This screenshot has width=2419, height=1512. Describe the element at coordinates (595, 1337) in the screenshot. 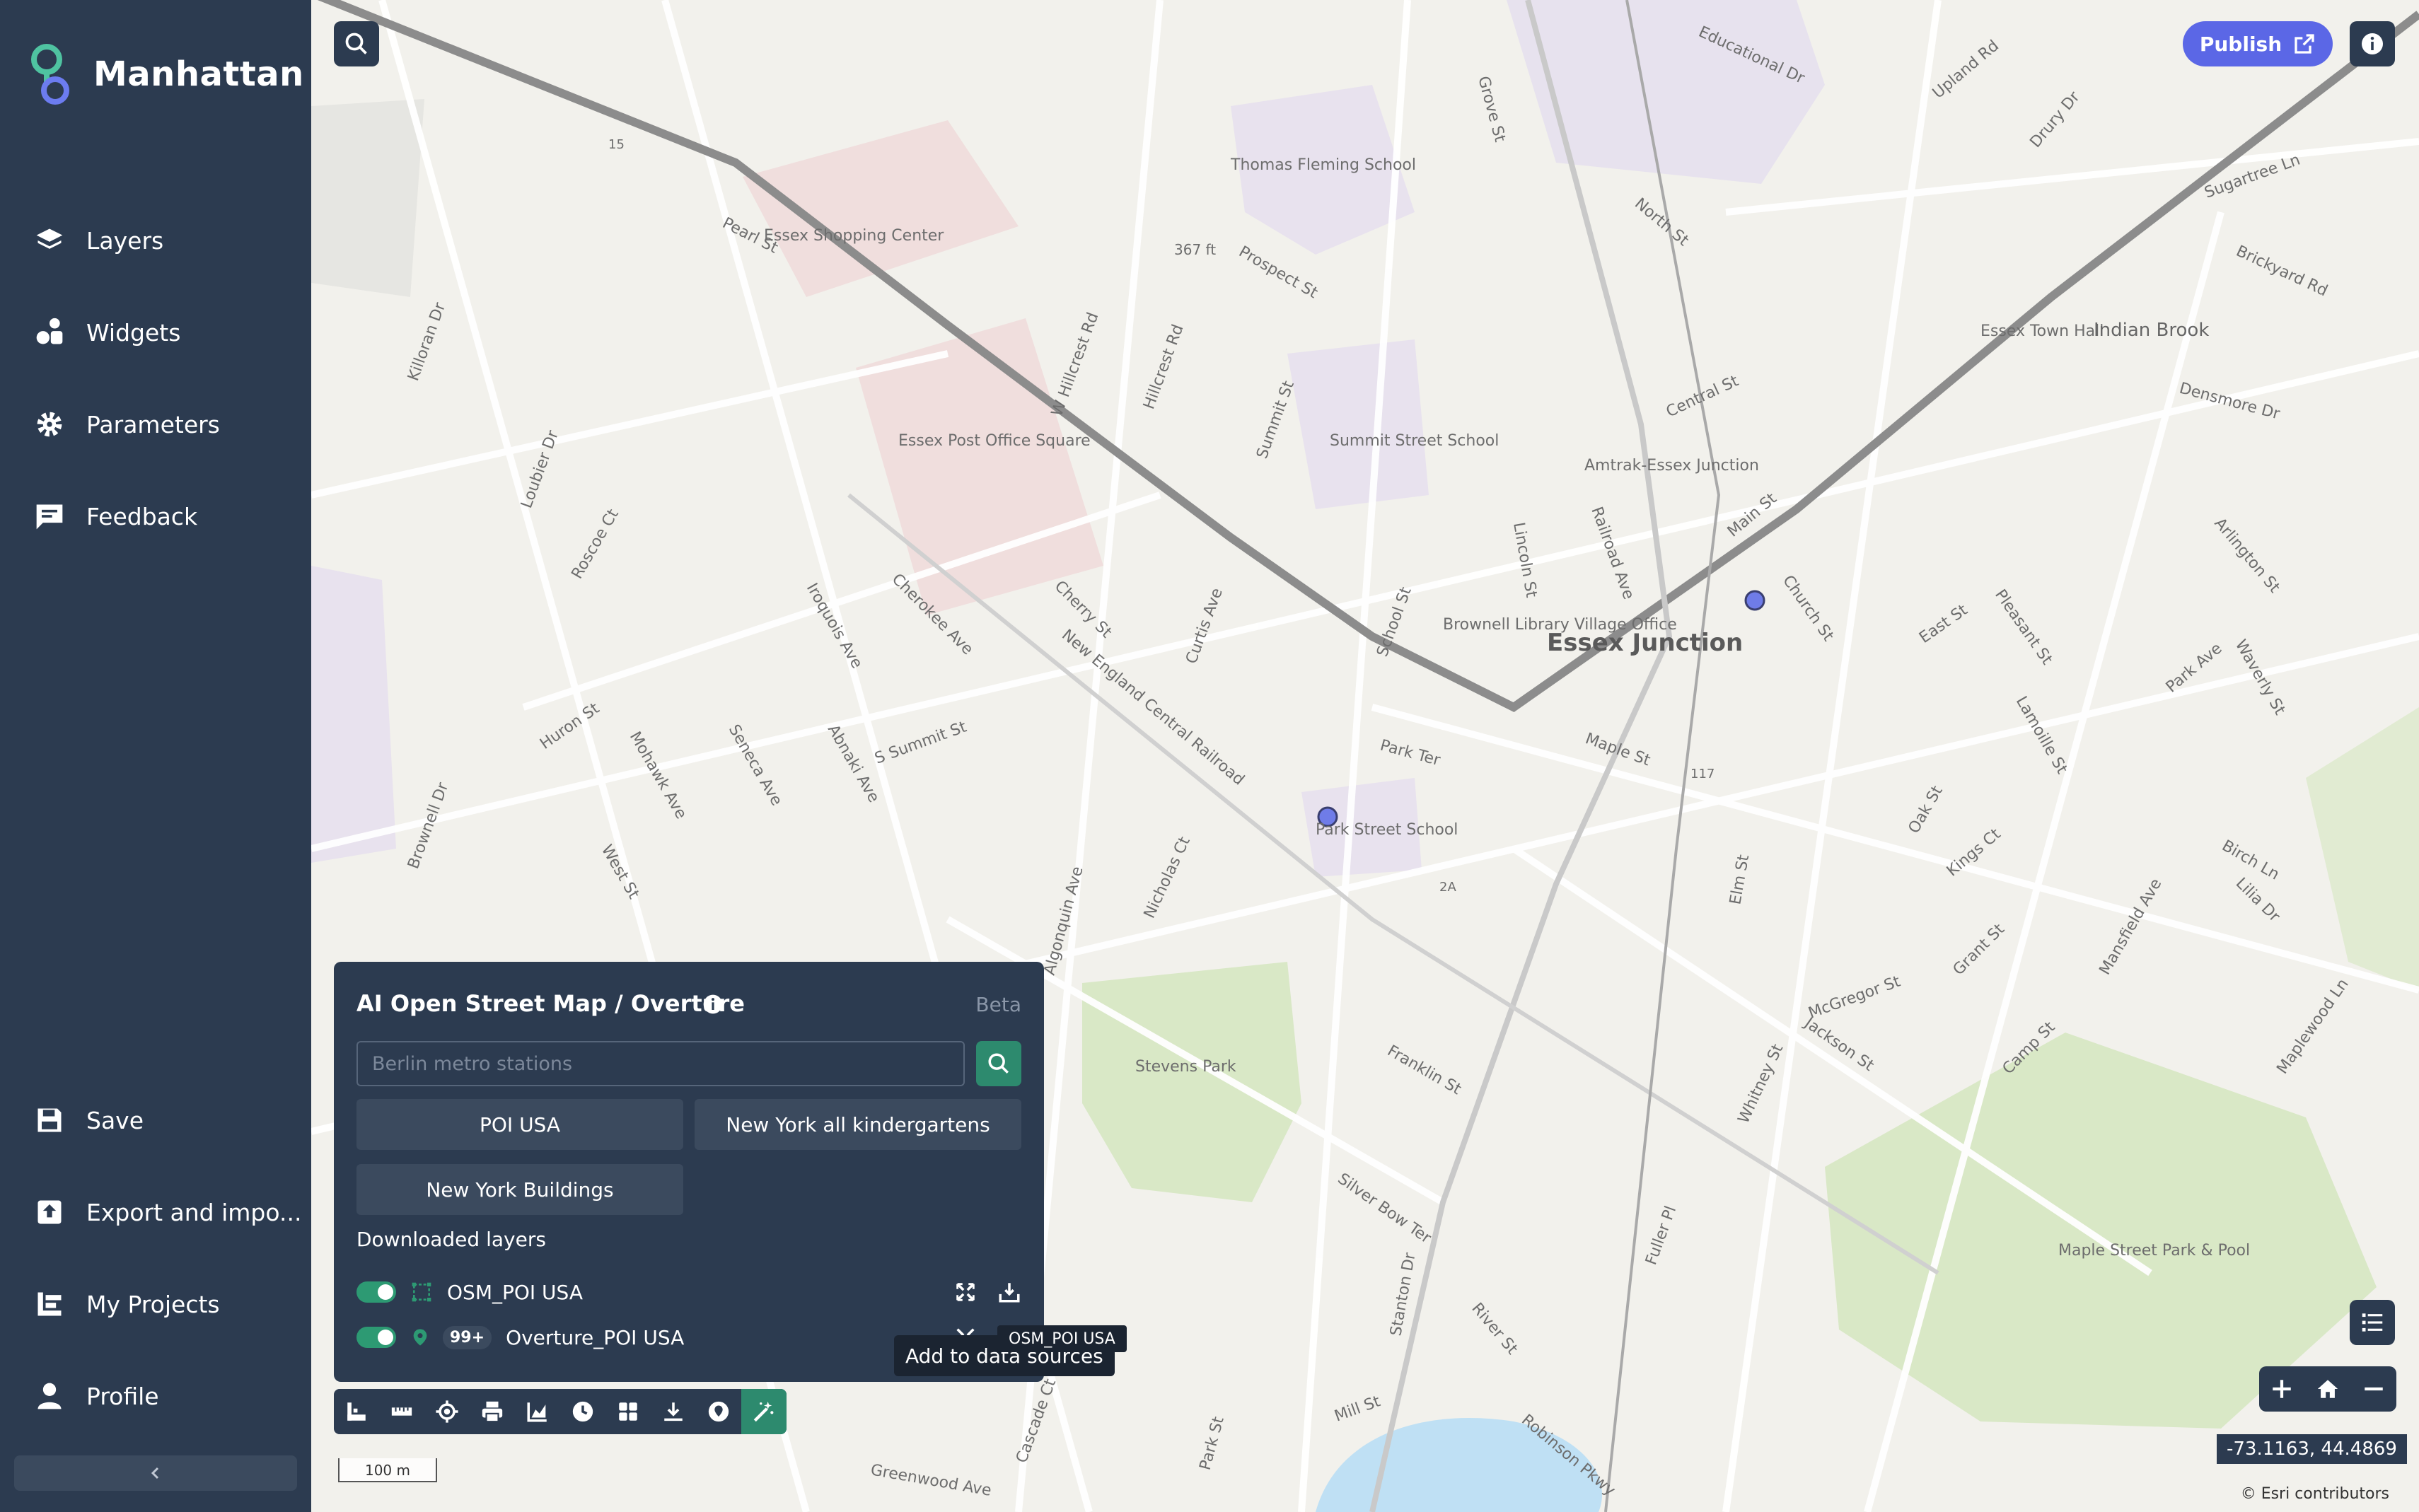

I see `layer-name: Overture_POI USA` at that location.